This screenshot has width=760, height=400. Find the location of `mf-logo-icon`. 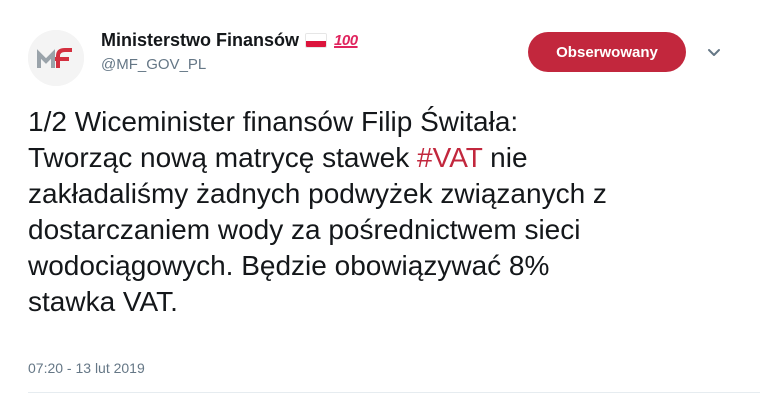

mf-logo-icon is located at coordinates (56, 58).